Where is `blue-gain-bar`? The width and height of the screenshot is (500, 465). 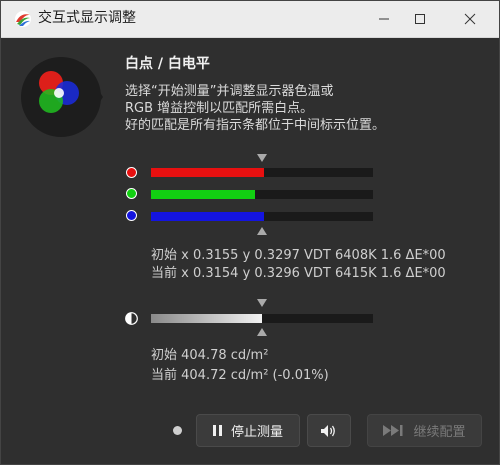
blue-gain-bar is located at coordinates (262, 216).